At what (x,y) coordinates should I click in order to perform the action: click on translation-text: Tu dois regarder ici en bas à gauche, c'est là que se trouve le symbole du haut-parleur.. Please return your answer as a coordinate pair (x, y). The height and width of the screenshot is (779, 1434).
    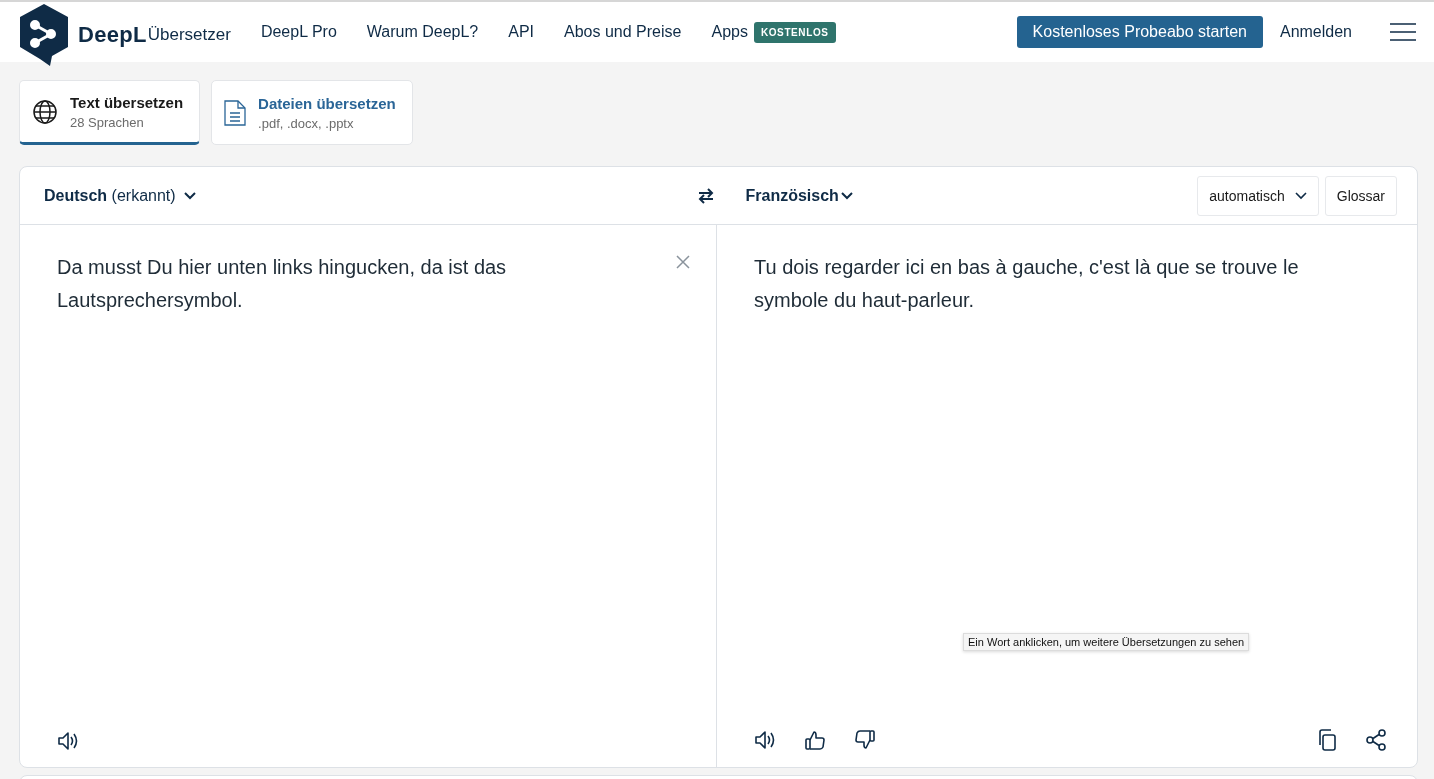
    Looking at the image, I should click on (1049, 284).